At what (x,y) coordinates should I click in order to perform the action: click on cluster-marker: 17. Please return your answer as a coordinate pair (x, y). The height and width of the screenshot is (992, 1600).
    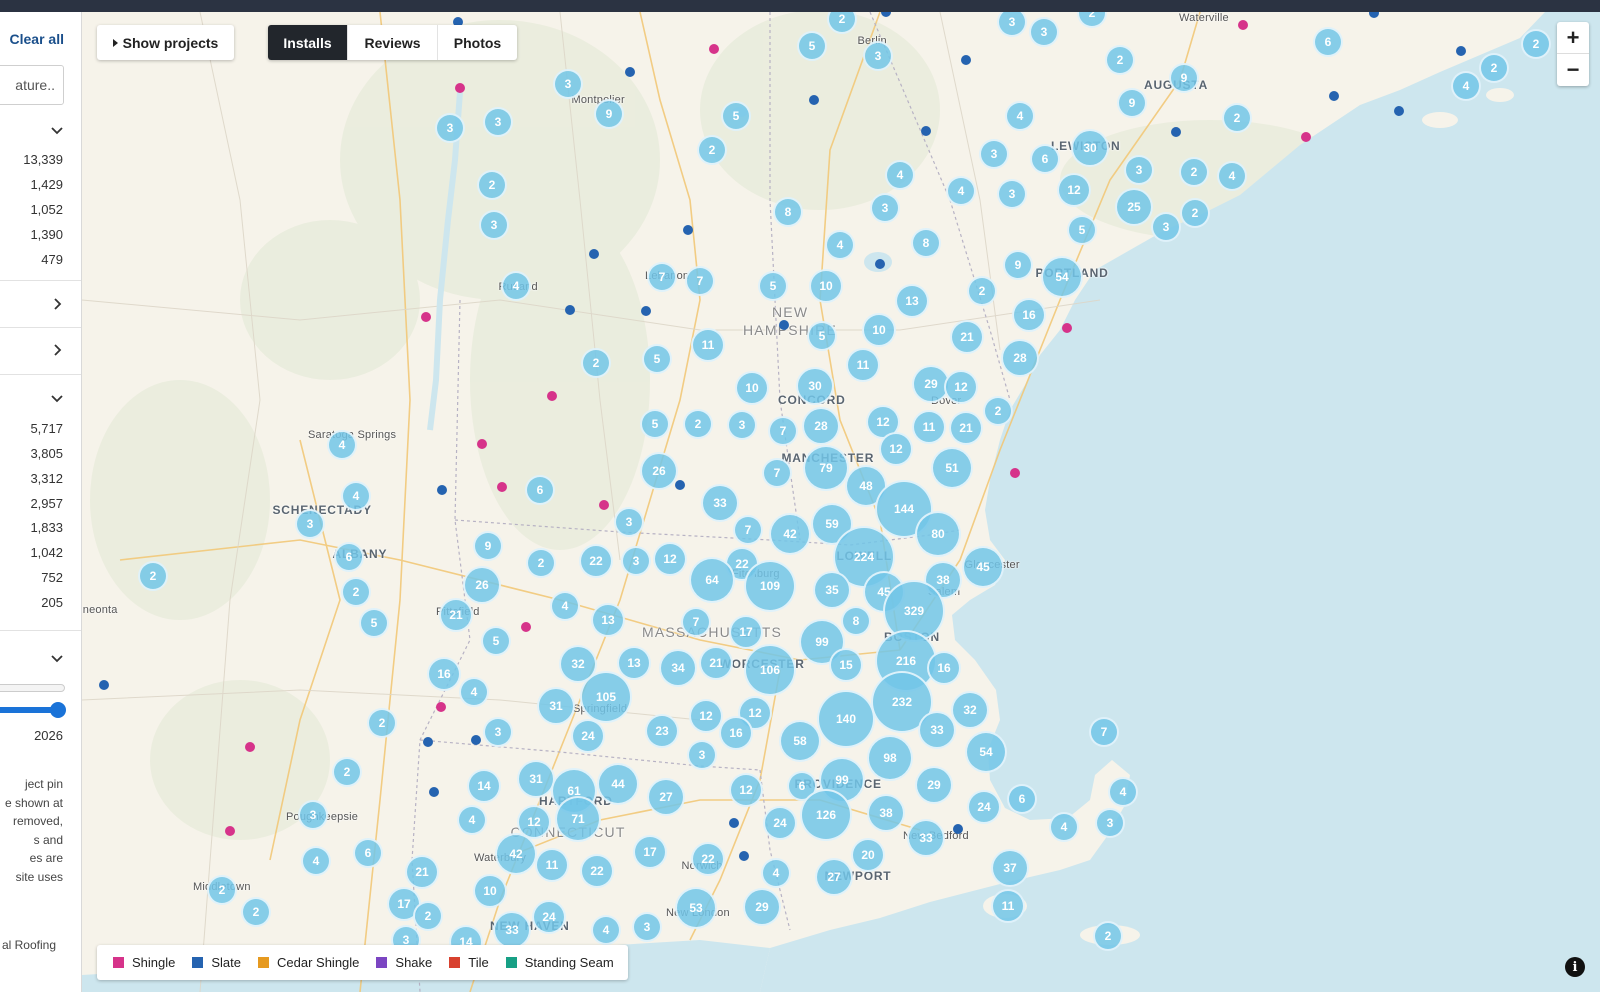
    Looking at the image, I should click on (650, 852).